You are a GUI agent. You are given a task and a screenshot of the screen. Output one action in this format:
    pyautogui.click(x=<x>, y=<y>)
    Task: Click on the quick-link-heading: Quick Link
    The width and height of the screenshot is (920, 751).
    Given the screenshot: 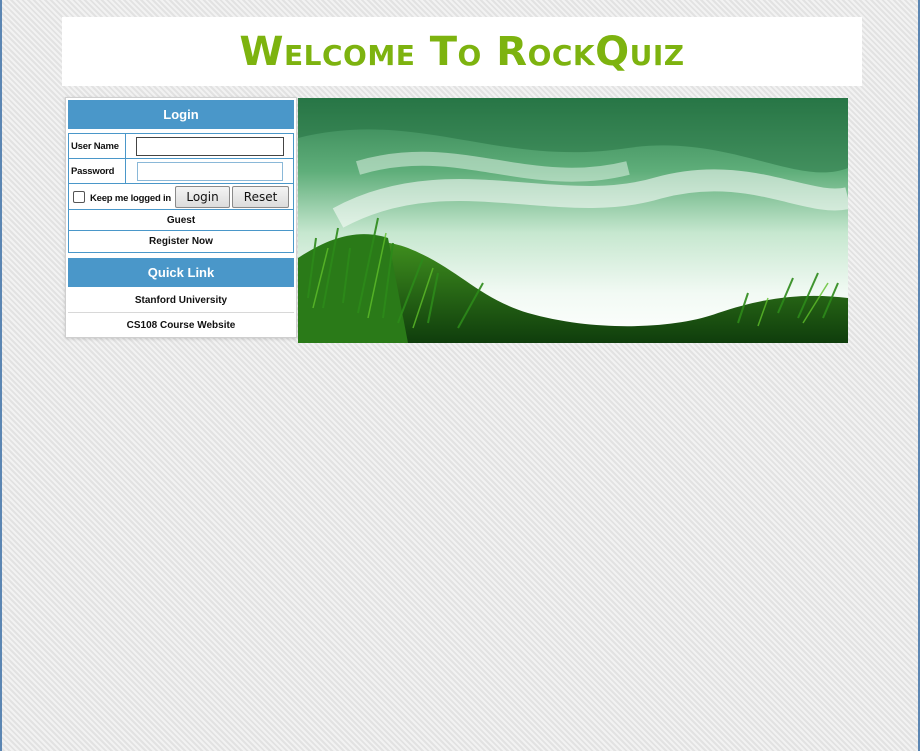 What is the action you would take?
    pyautogui.click(x=181, y=272)
    